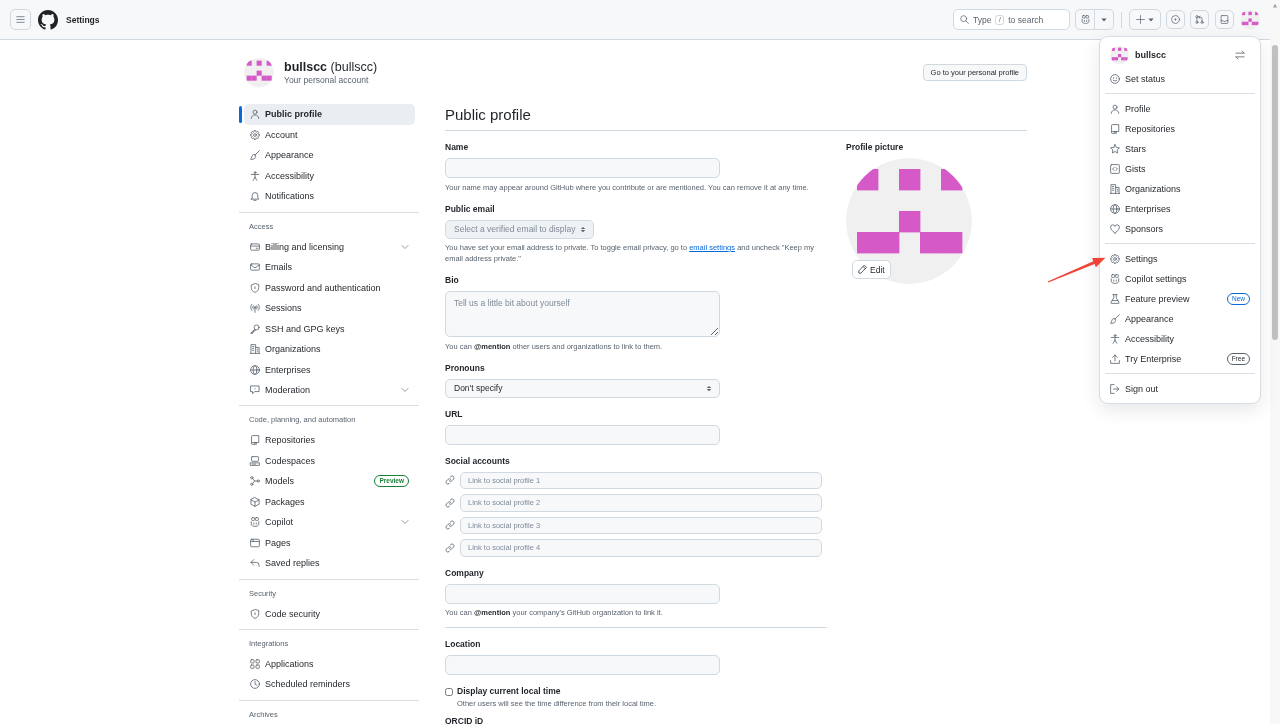  I want to click on sidebar-item: Sessions, so click(329, 308).